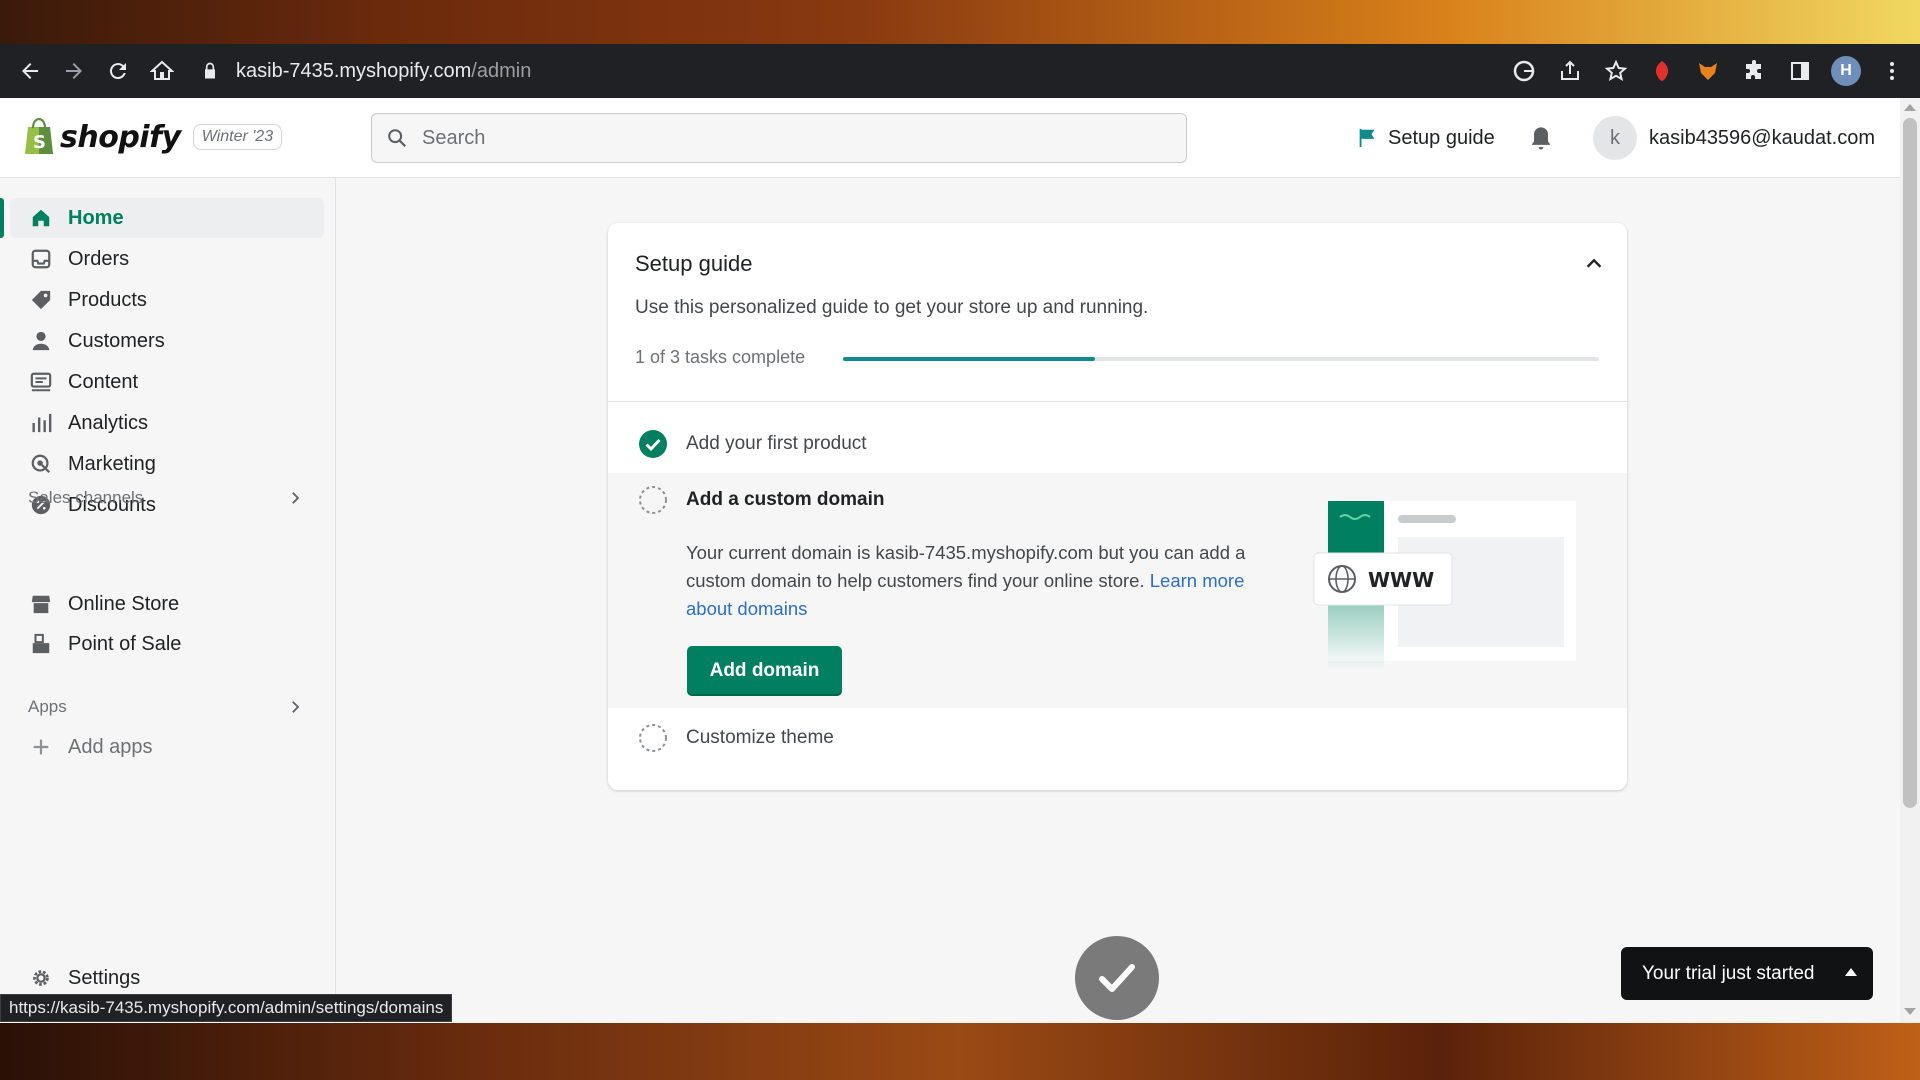  What do you see at coordinates (167, 423) in the screenshot?
I see `sidebar-item-analytics: Analytics` at bounding box center [167, 423].